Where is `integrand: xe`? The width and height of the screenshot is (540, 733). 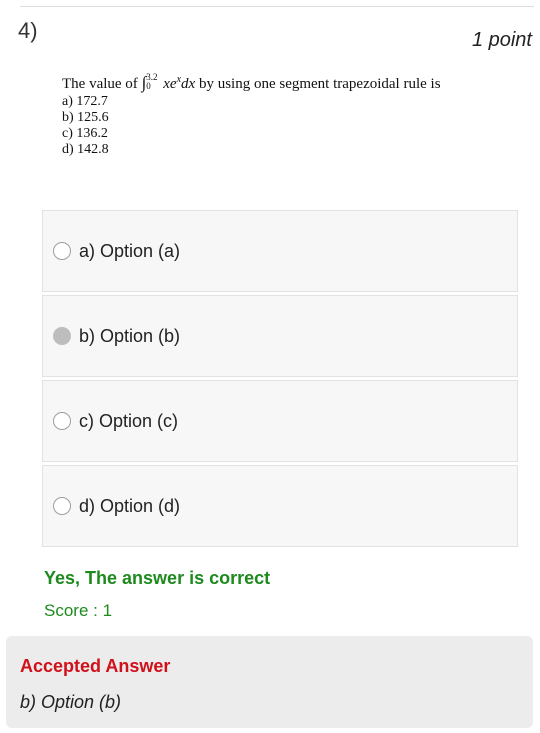 integrand: xe is located at coordinates (170, 84).